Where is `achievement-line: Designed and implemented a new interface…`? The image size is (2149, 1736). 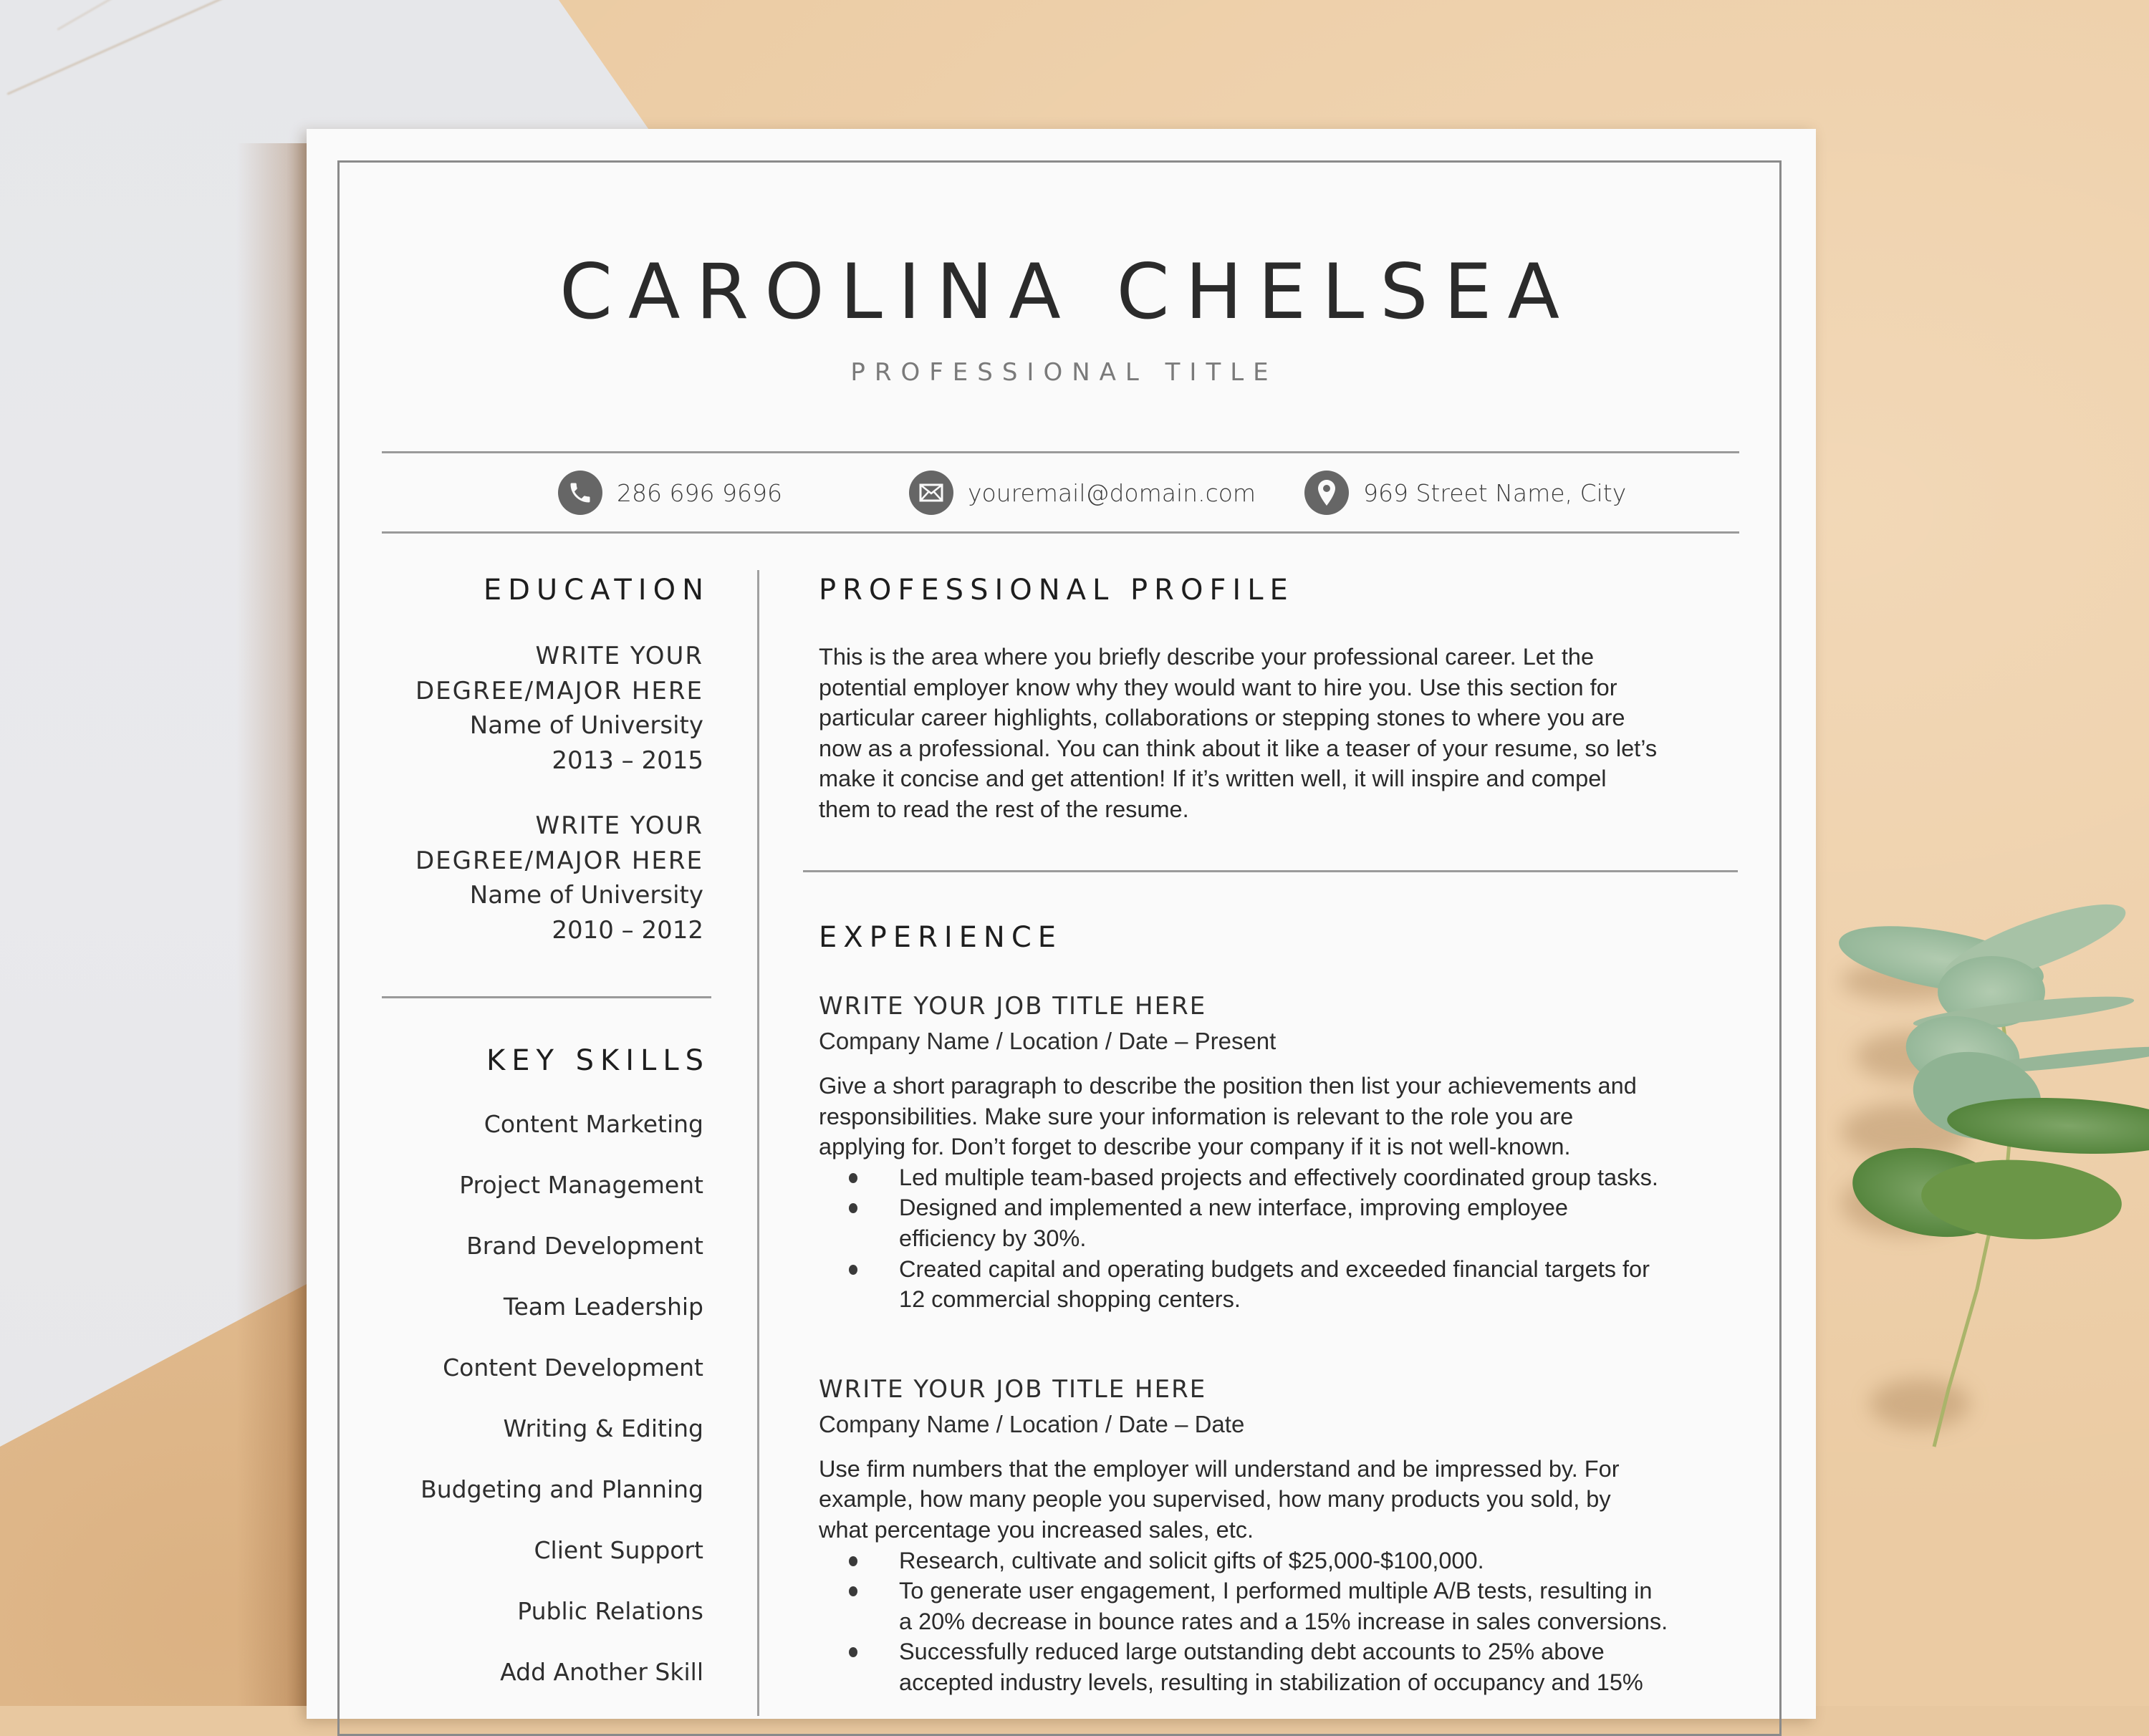 achievement-line: Designed and implemented a new interface… is located at coordinates (1234, 1208).